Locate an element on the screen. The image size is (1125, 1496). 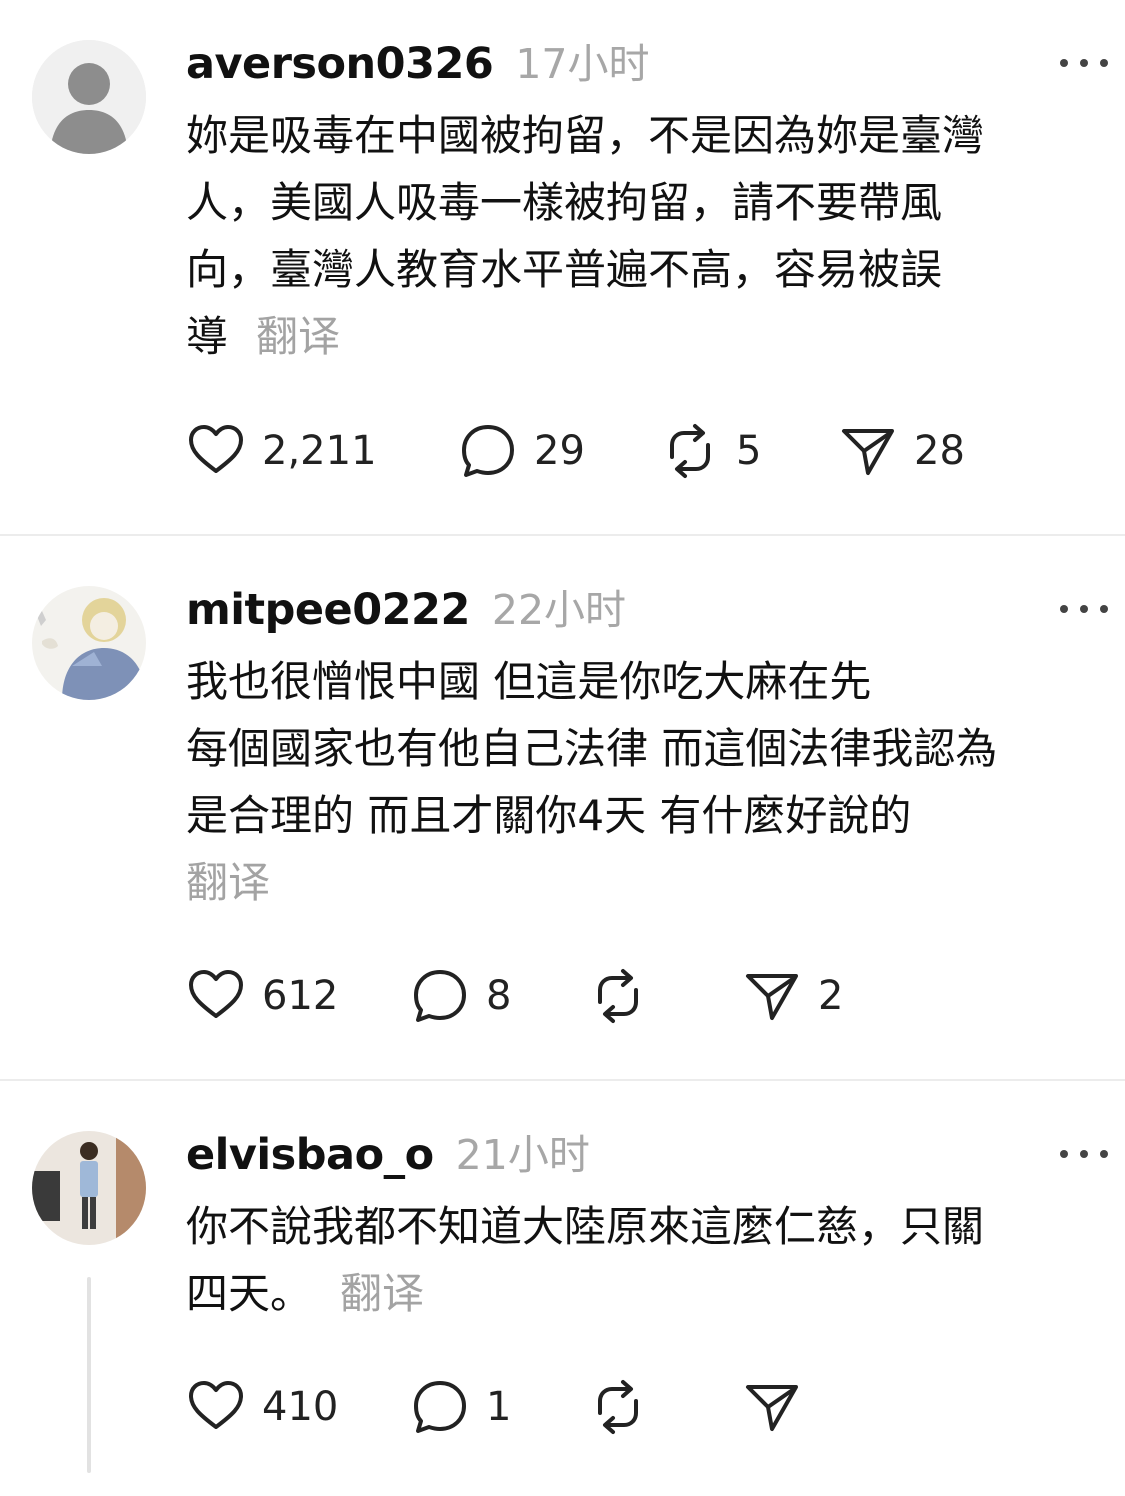
username: averson0326 is located at coordinates (340, 64).